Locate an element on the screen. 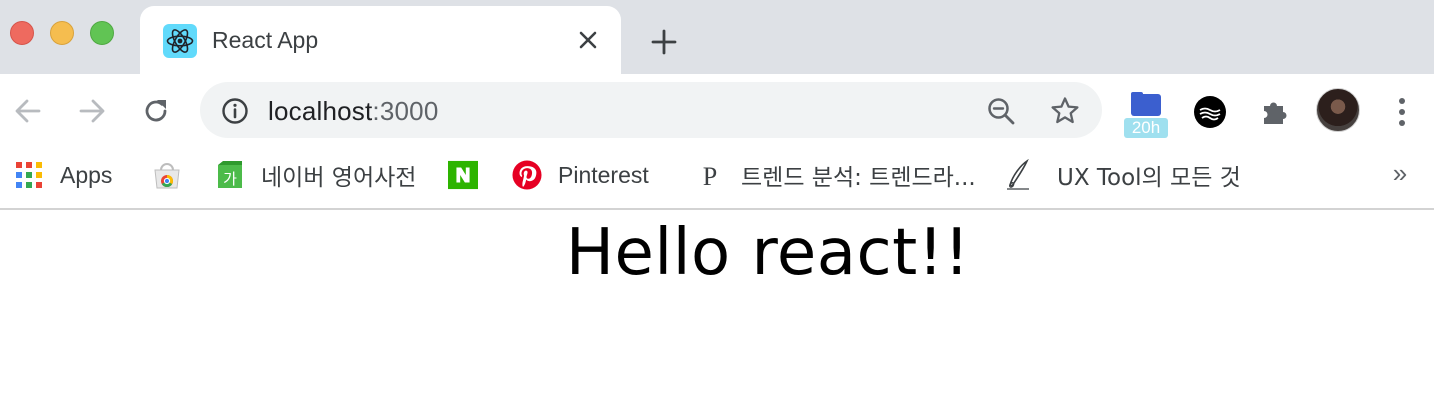 This screenshot has height=410, width=1434. extensions-button is located at coordinates (1274, 112).